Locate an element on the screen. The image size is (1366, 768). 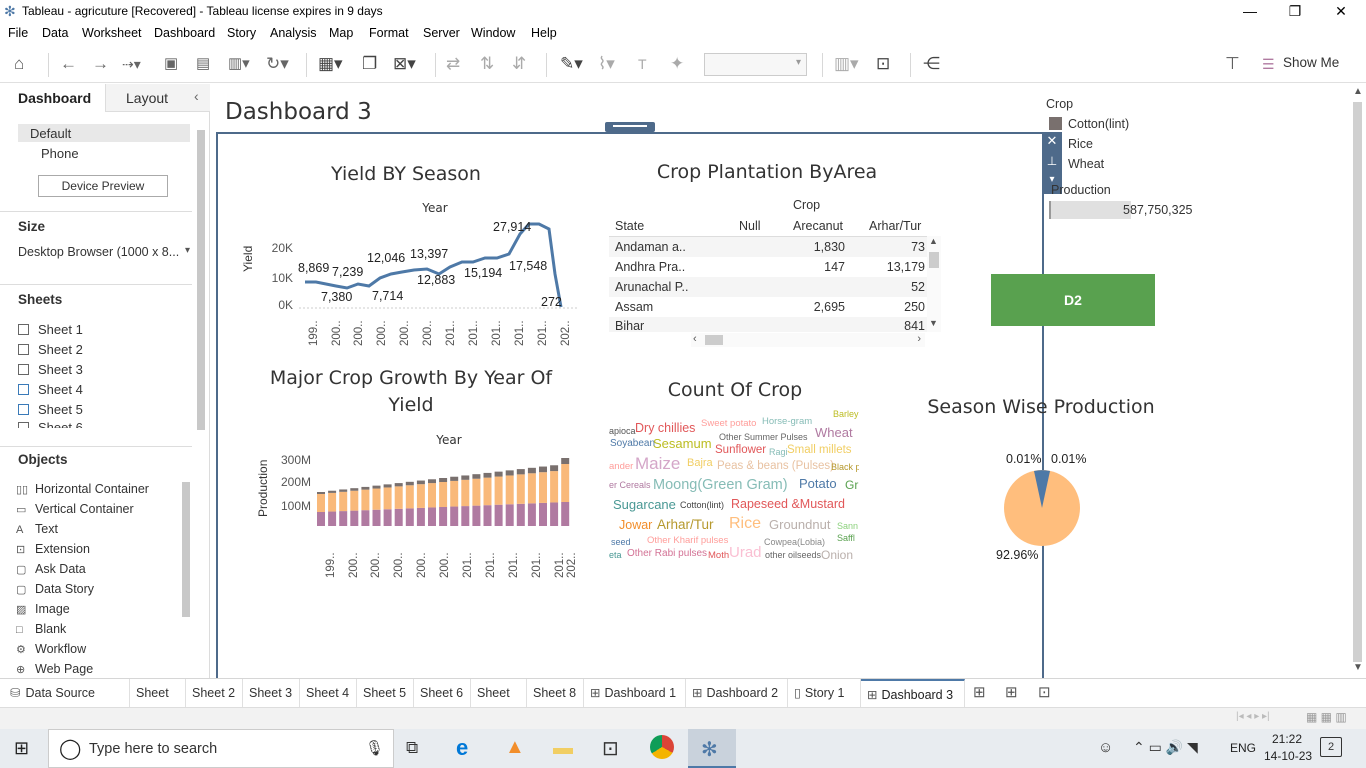
nav-first-icon: |◂ ◂ ▸ ▸| is located at coordinates (1253, 716).